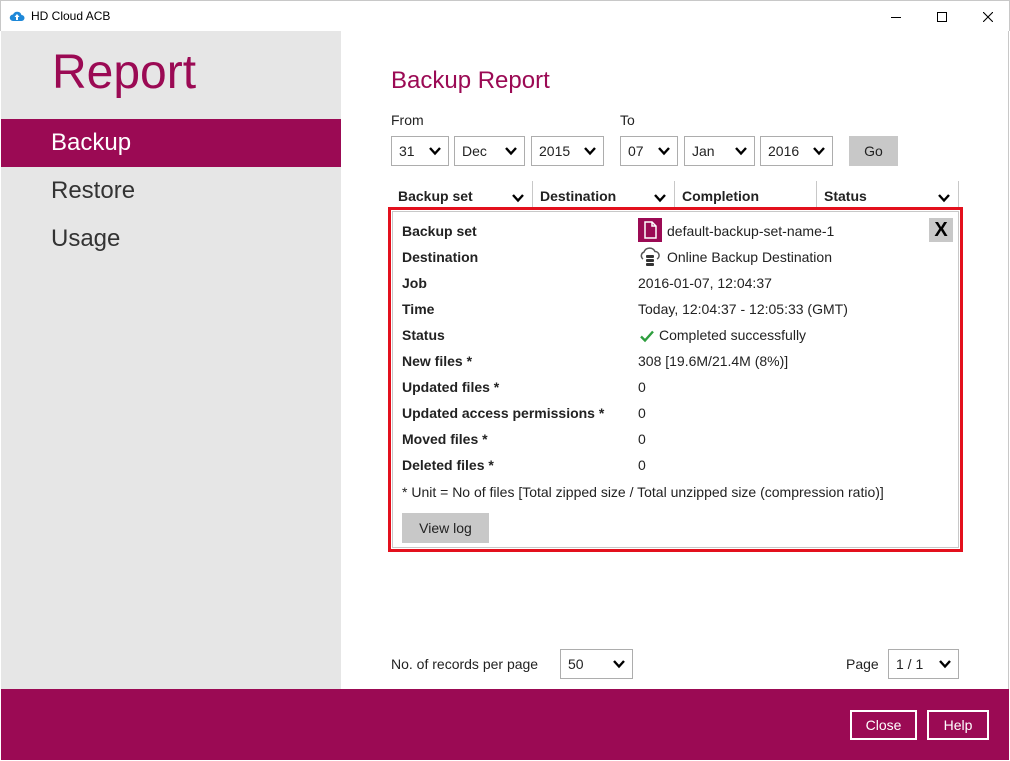  I want to click on detail-label: Time, so click(418, 309).